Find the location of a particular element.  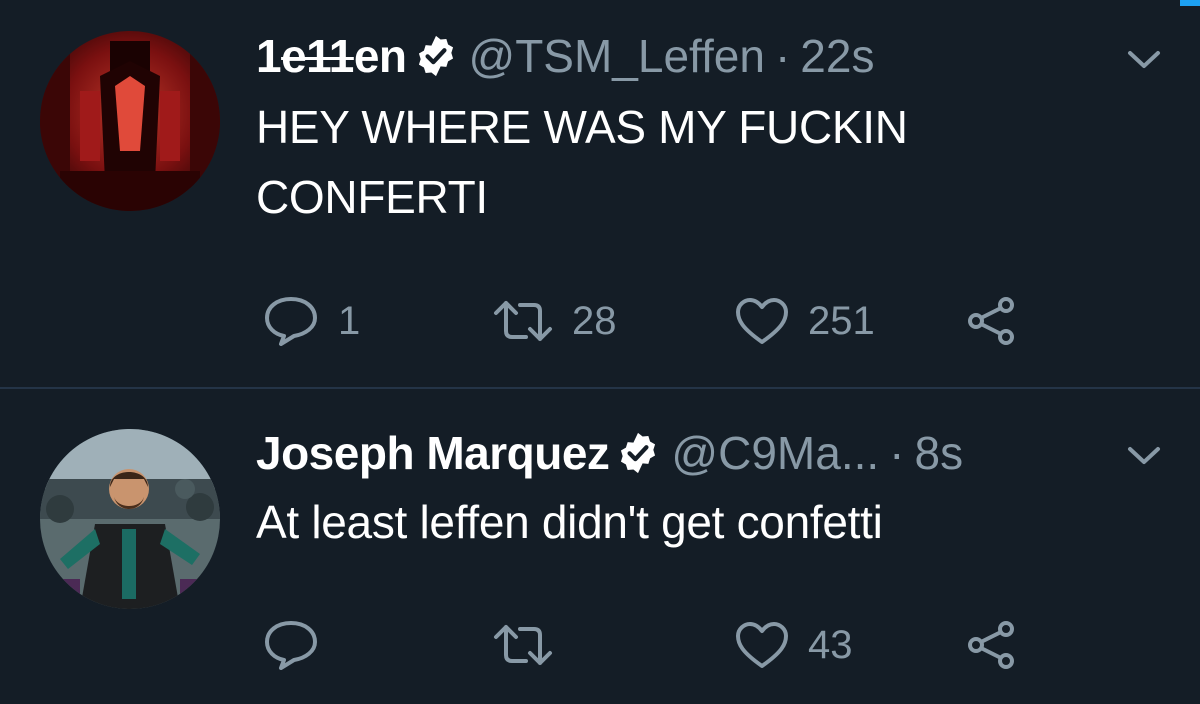

tweet-text: At least leffen didn't get confetti is located at coordinates (569, 522).